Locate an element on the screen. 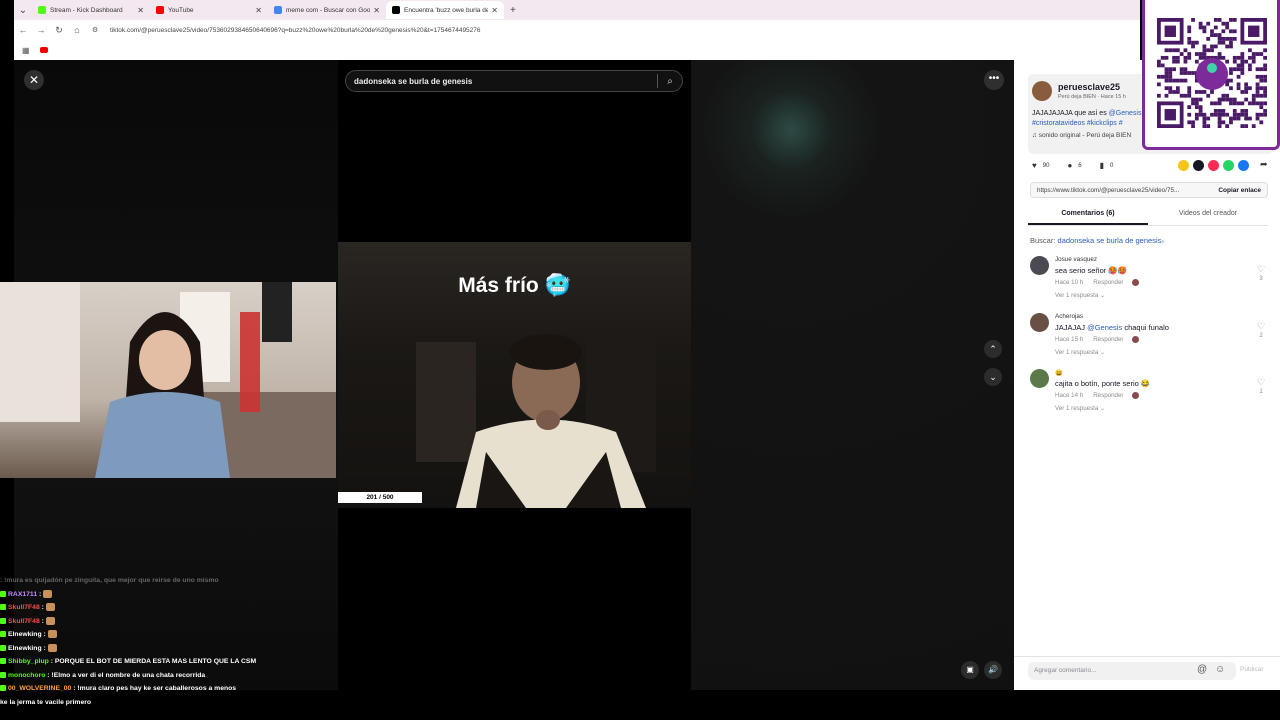  author-name: peruesclave25 is located at coordinates (1089, 87).